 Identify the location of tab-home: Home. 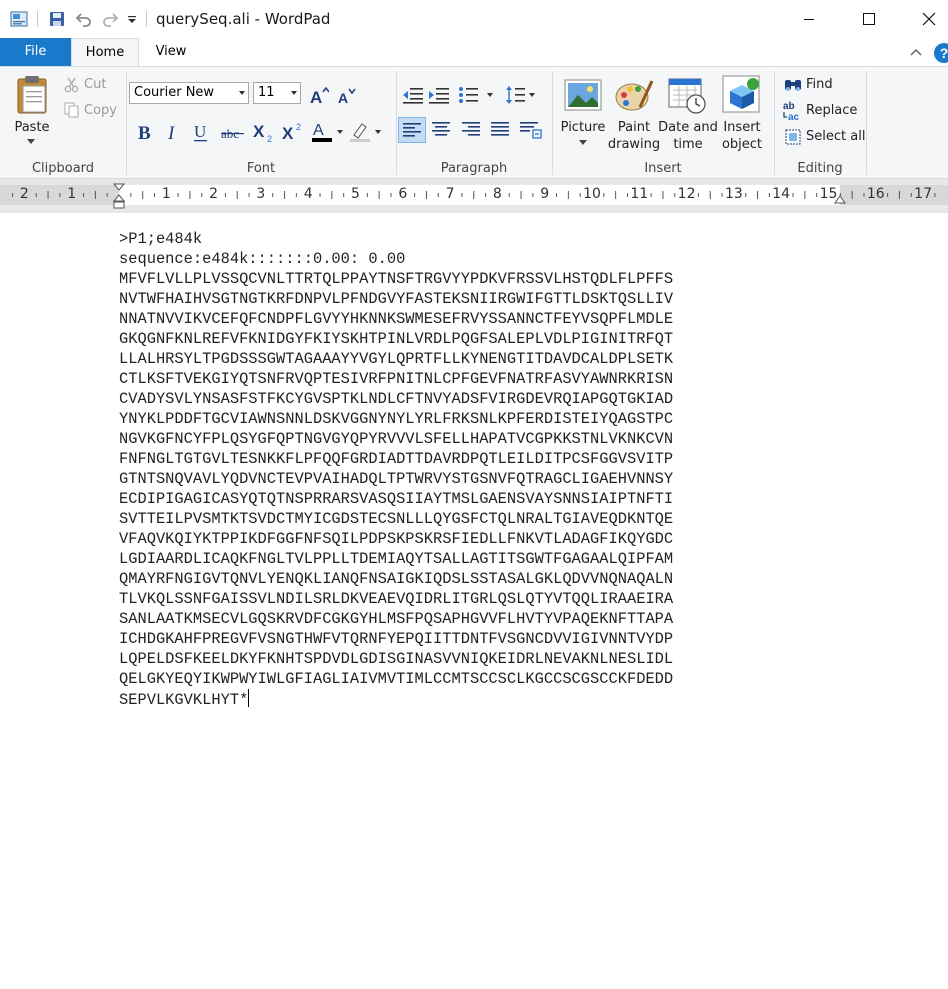
(105, 52).